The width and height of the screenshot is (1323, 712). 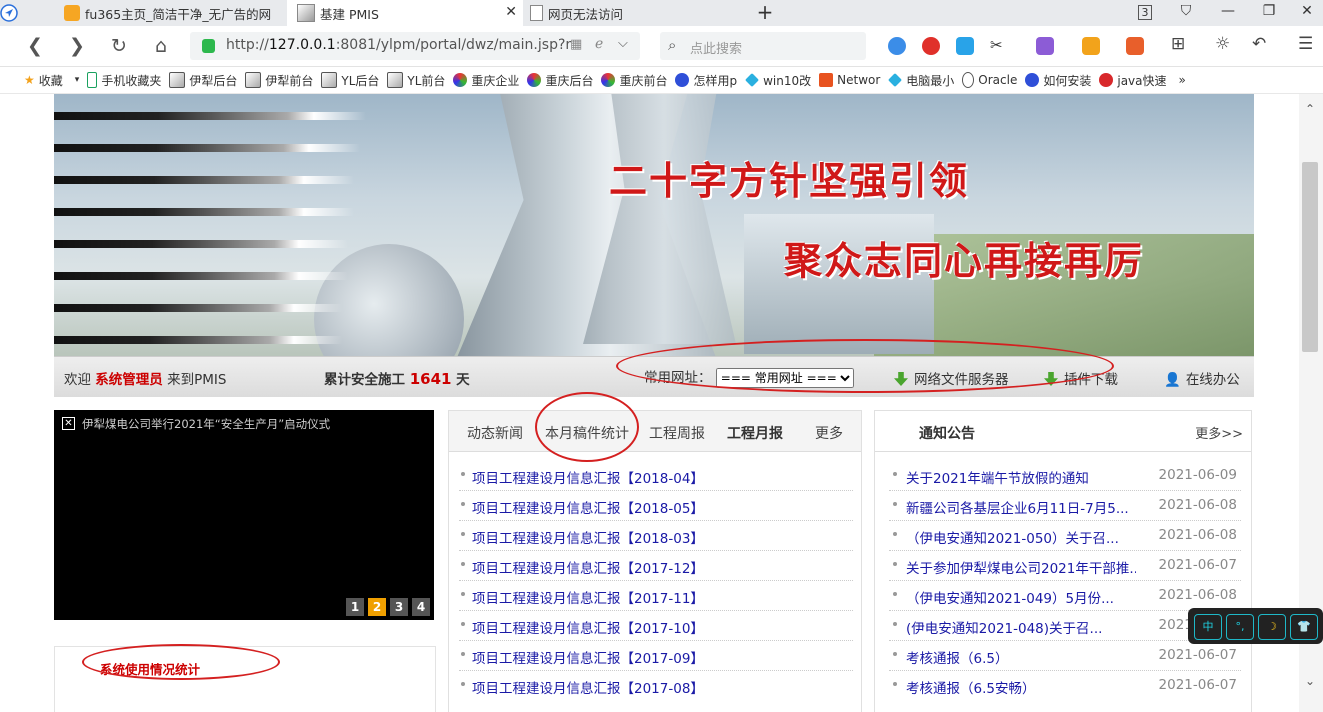 I want to click on bookmark-item: java快速, so click(x=1133, y=80).